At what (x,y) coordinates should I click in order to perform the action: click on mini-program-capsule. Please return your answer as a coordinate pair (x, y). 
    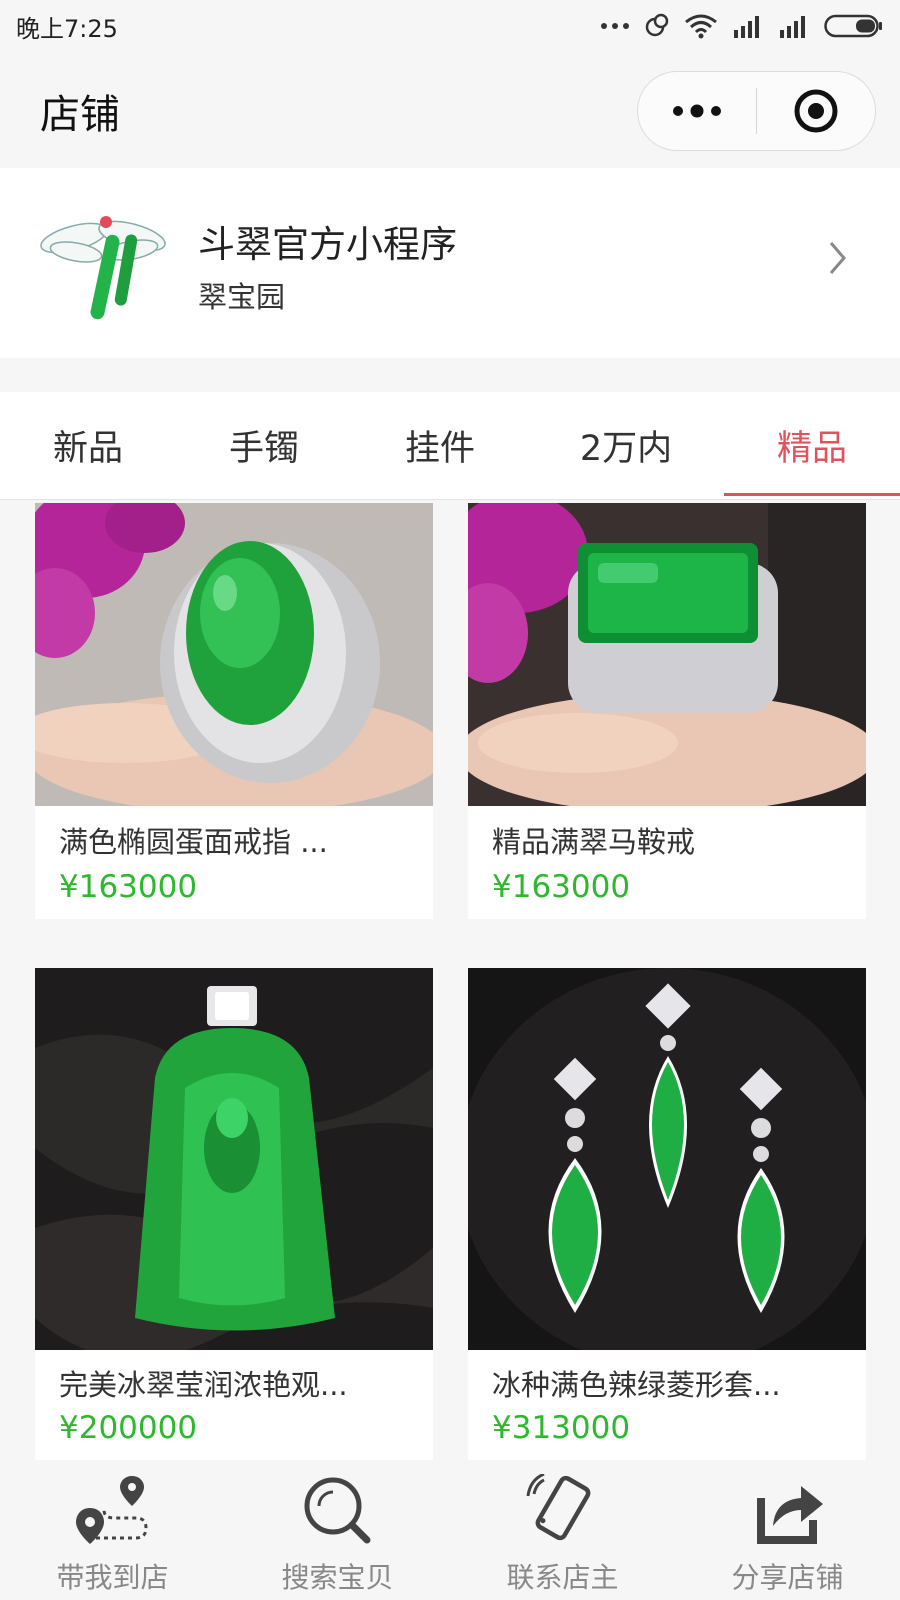
    Looking at the image, I should click on (756, 111).